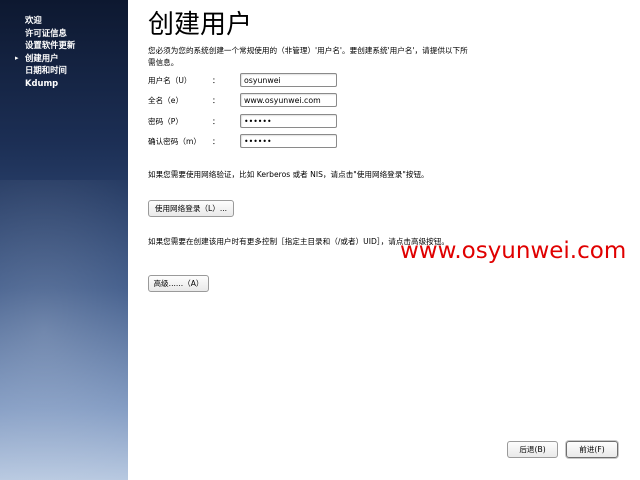 The width and height of the screenshot is (640, 480). What do you see at coordinates (200, 25) in the screenshot?
I see `page-title: 创建用户` at bounding box center [200, 25].